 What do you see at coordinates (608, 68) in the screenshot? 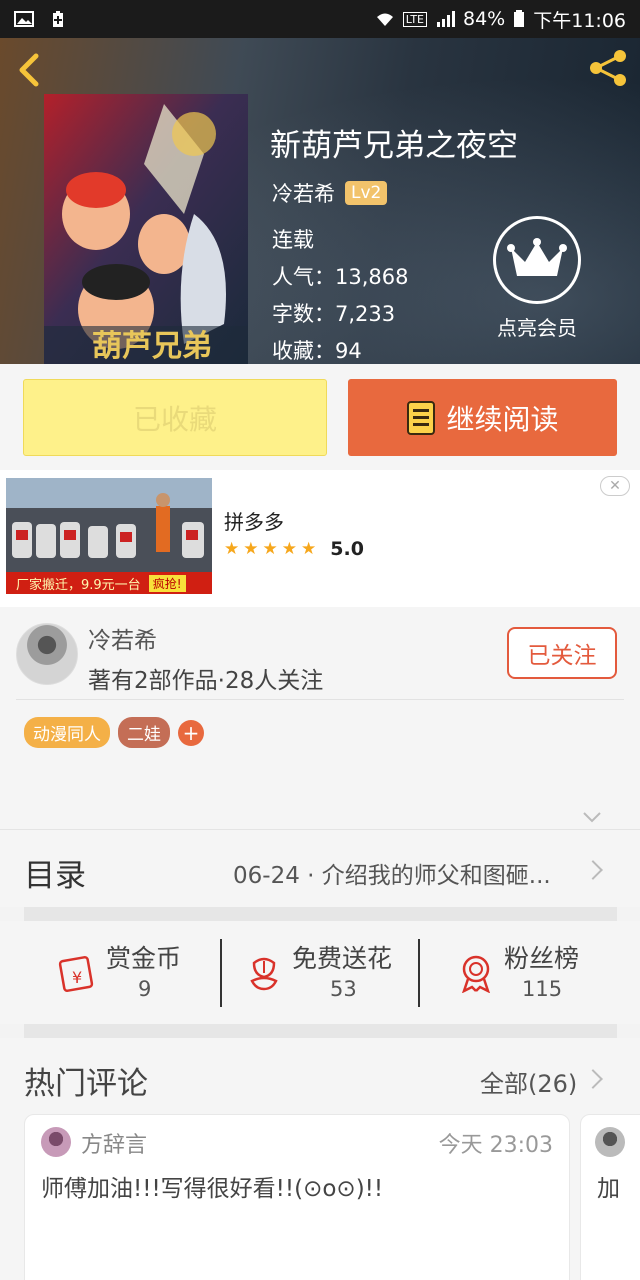
I see `share-icon` at bounding box center [608, 68].